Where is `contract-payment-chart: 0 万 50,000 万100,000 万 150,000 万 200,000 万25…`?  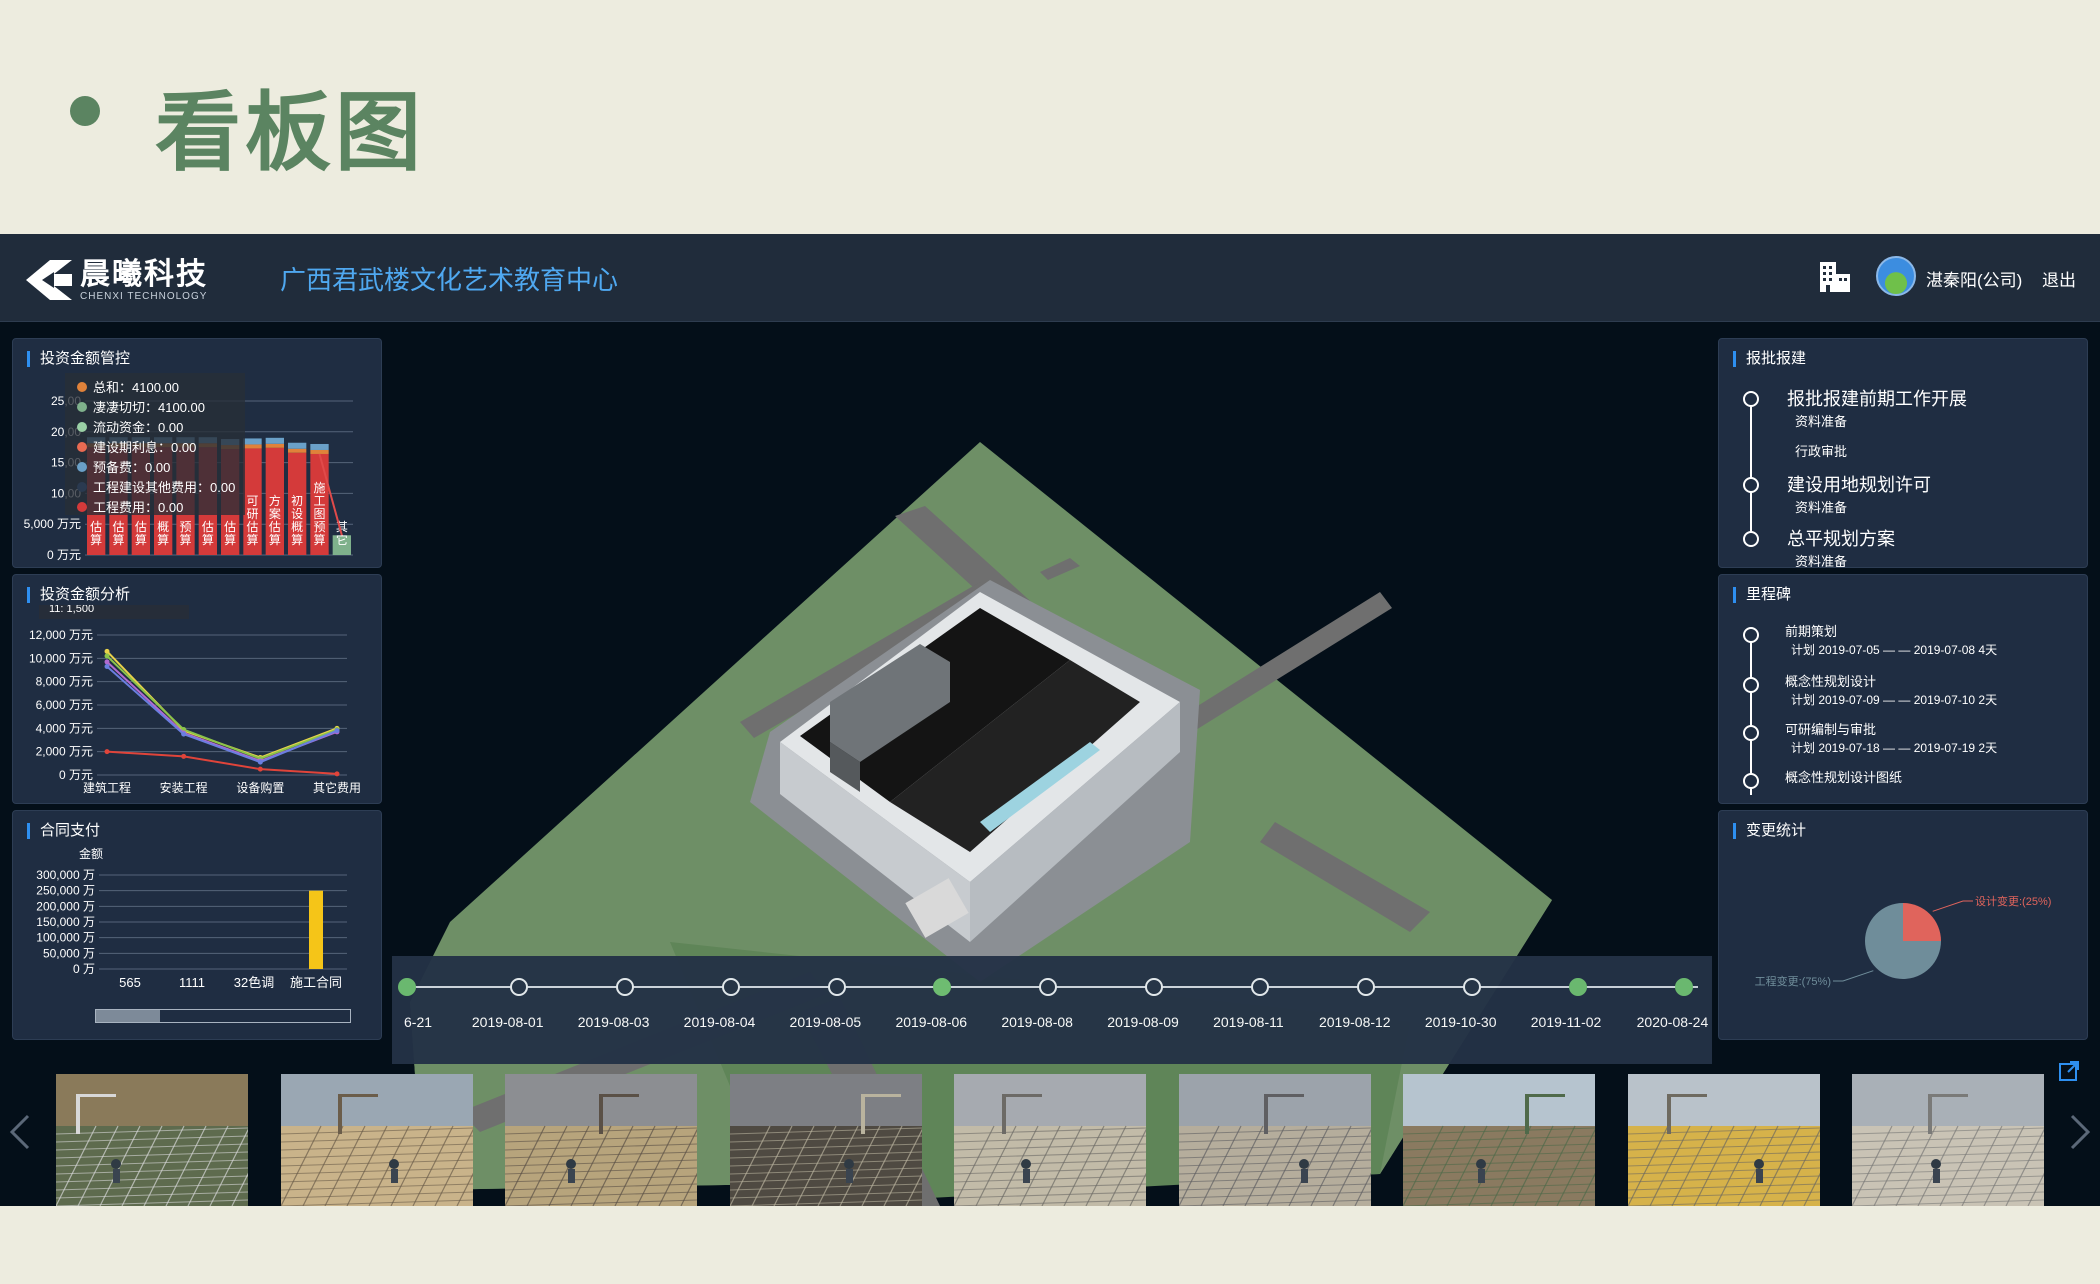
contract-payment-chart: 0 万 50,000 万100,000 万 150,000 万 200,000 万25… is located at coordinates (197, 925).